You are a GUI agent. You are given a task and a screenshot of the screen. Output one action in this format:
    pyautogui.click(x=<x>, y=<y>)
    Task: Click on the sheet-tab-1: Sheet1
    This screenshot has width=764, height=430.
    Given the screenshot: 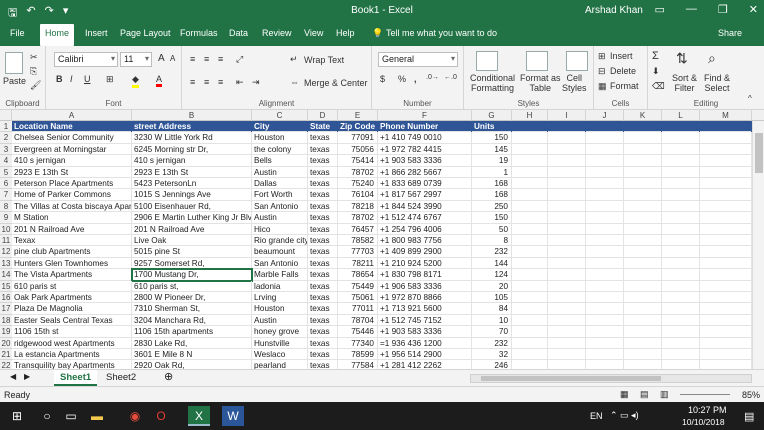 What is the action you would take?
    pyautogui.click(x=76, y=378)
    